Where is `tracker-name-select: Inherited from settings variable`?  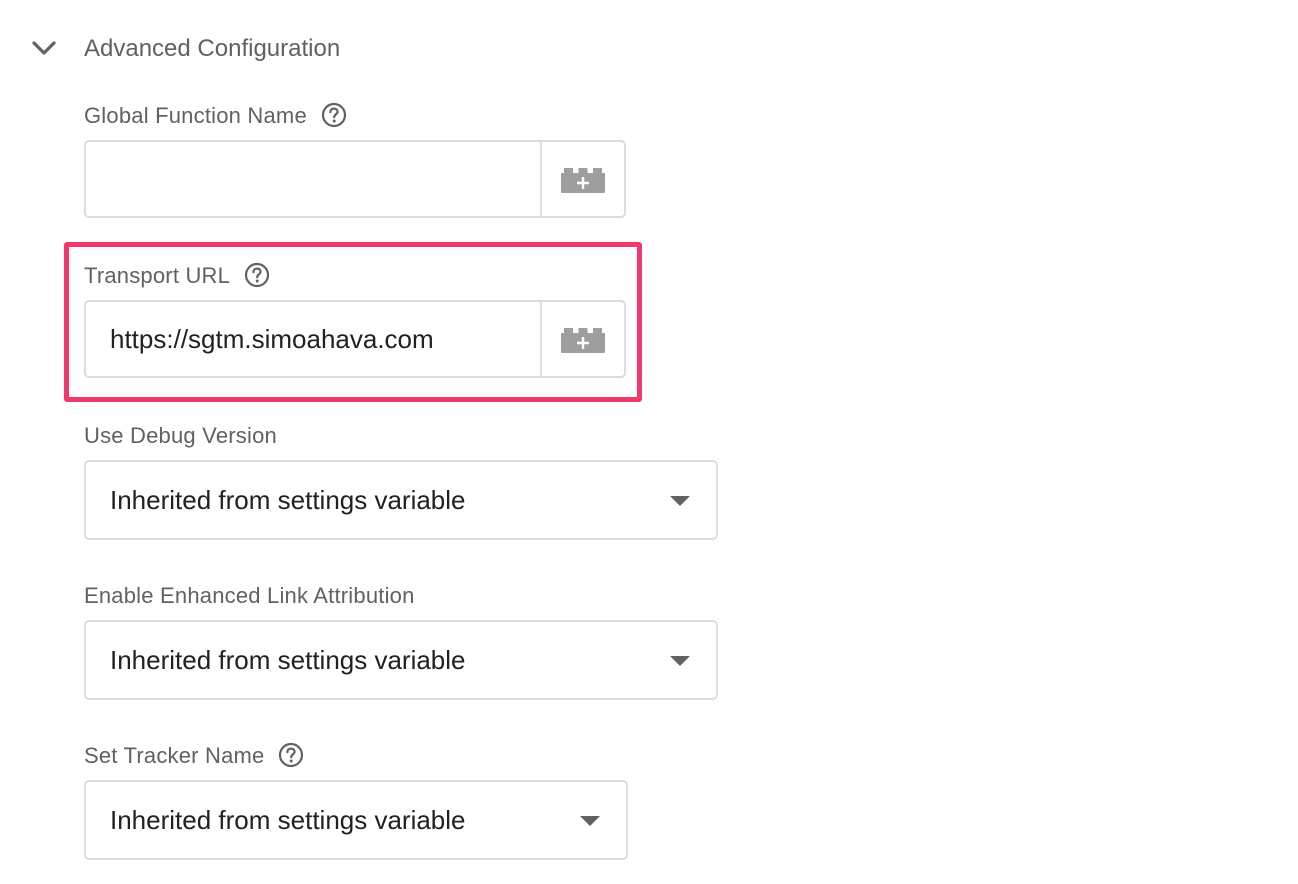 tracker-name-select: Inherited from settings variable is located at coordinates (356, 820).